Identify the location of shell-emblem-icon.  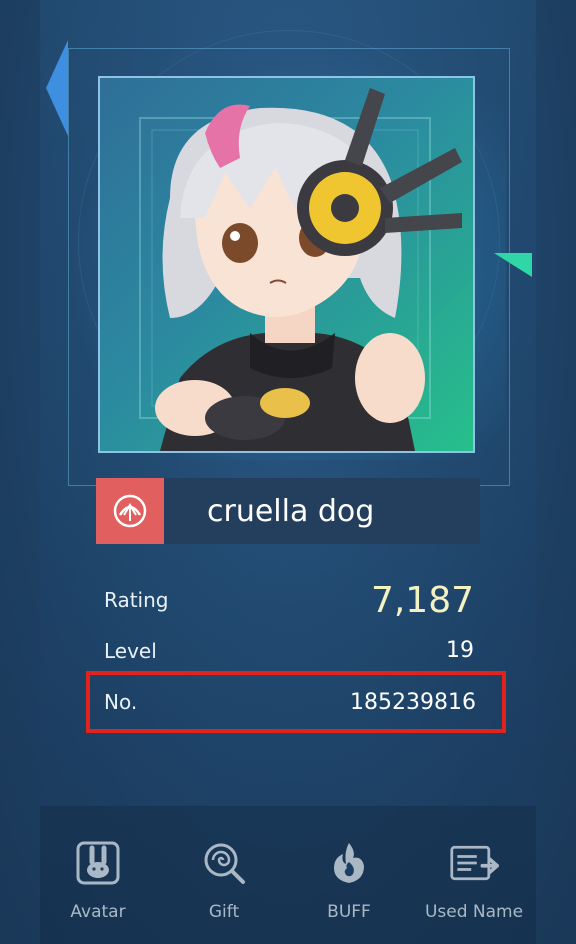
(130, 511).